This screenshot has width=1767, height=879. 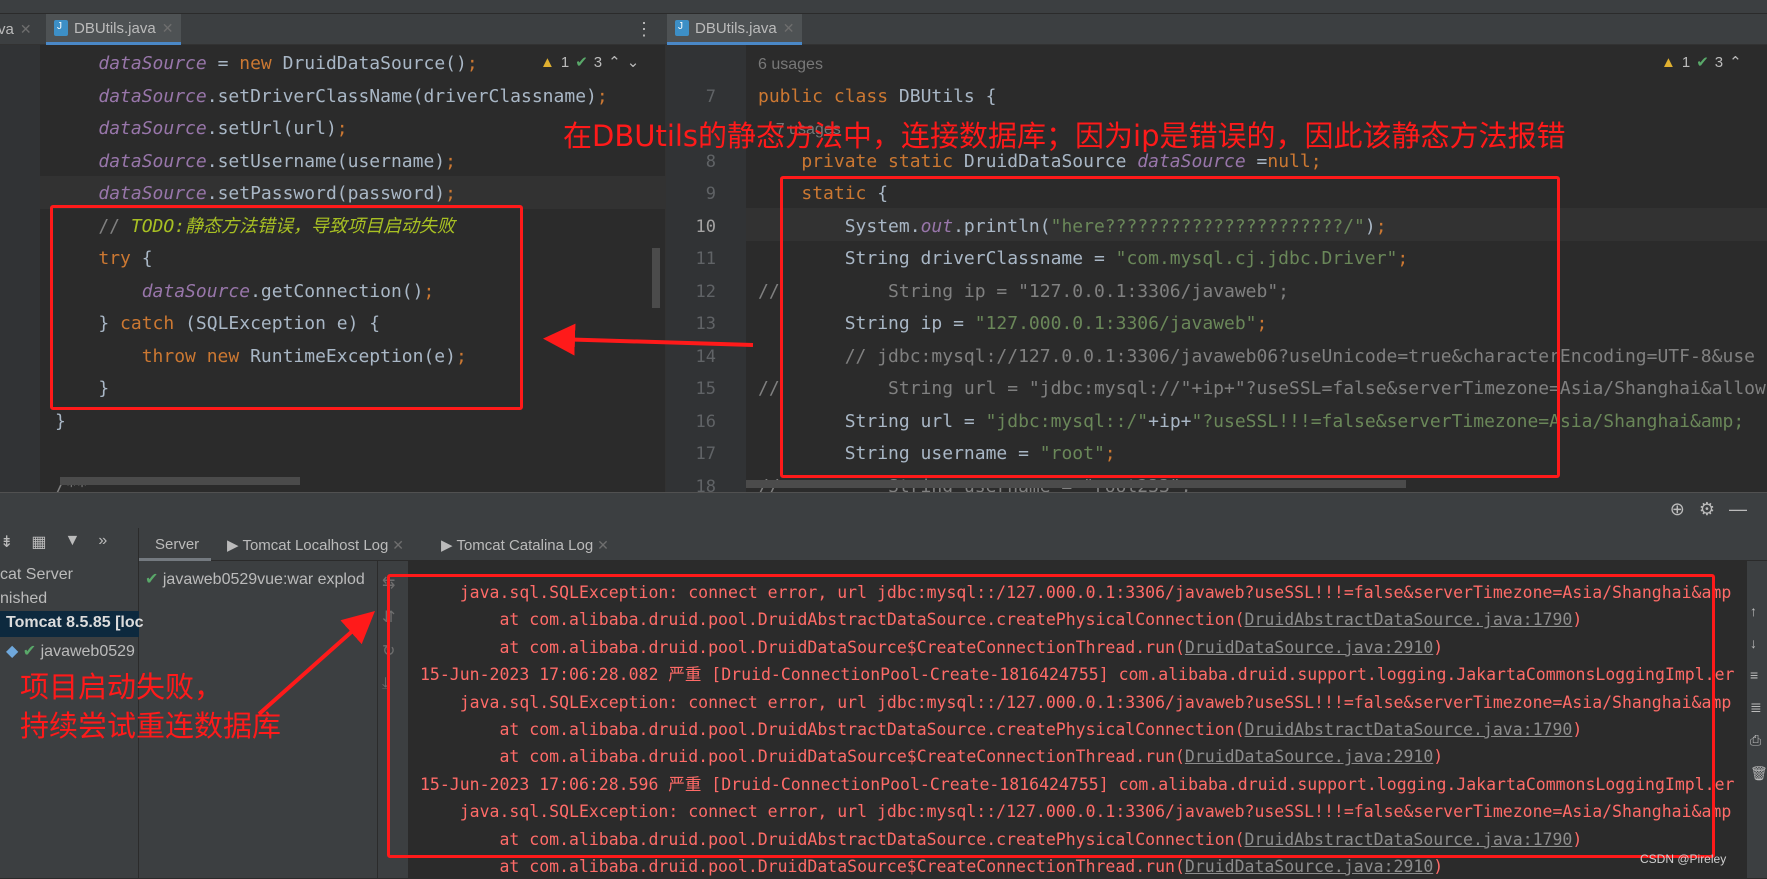 What do you see at coordinates (316, 663) in the screenshot?
I see `arrow-to-deployment` at bounding box center [316, 663].